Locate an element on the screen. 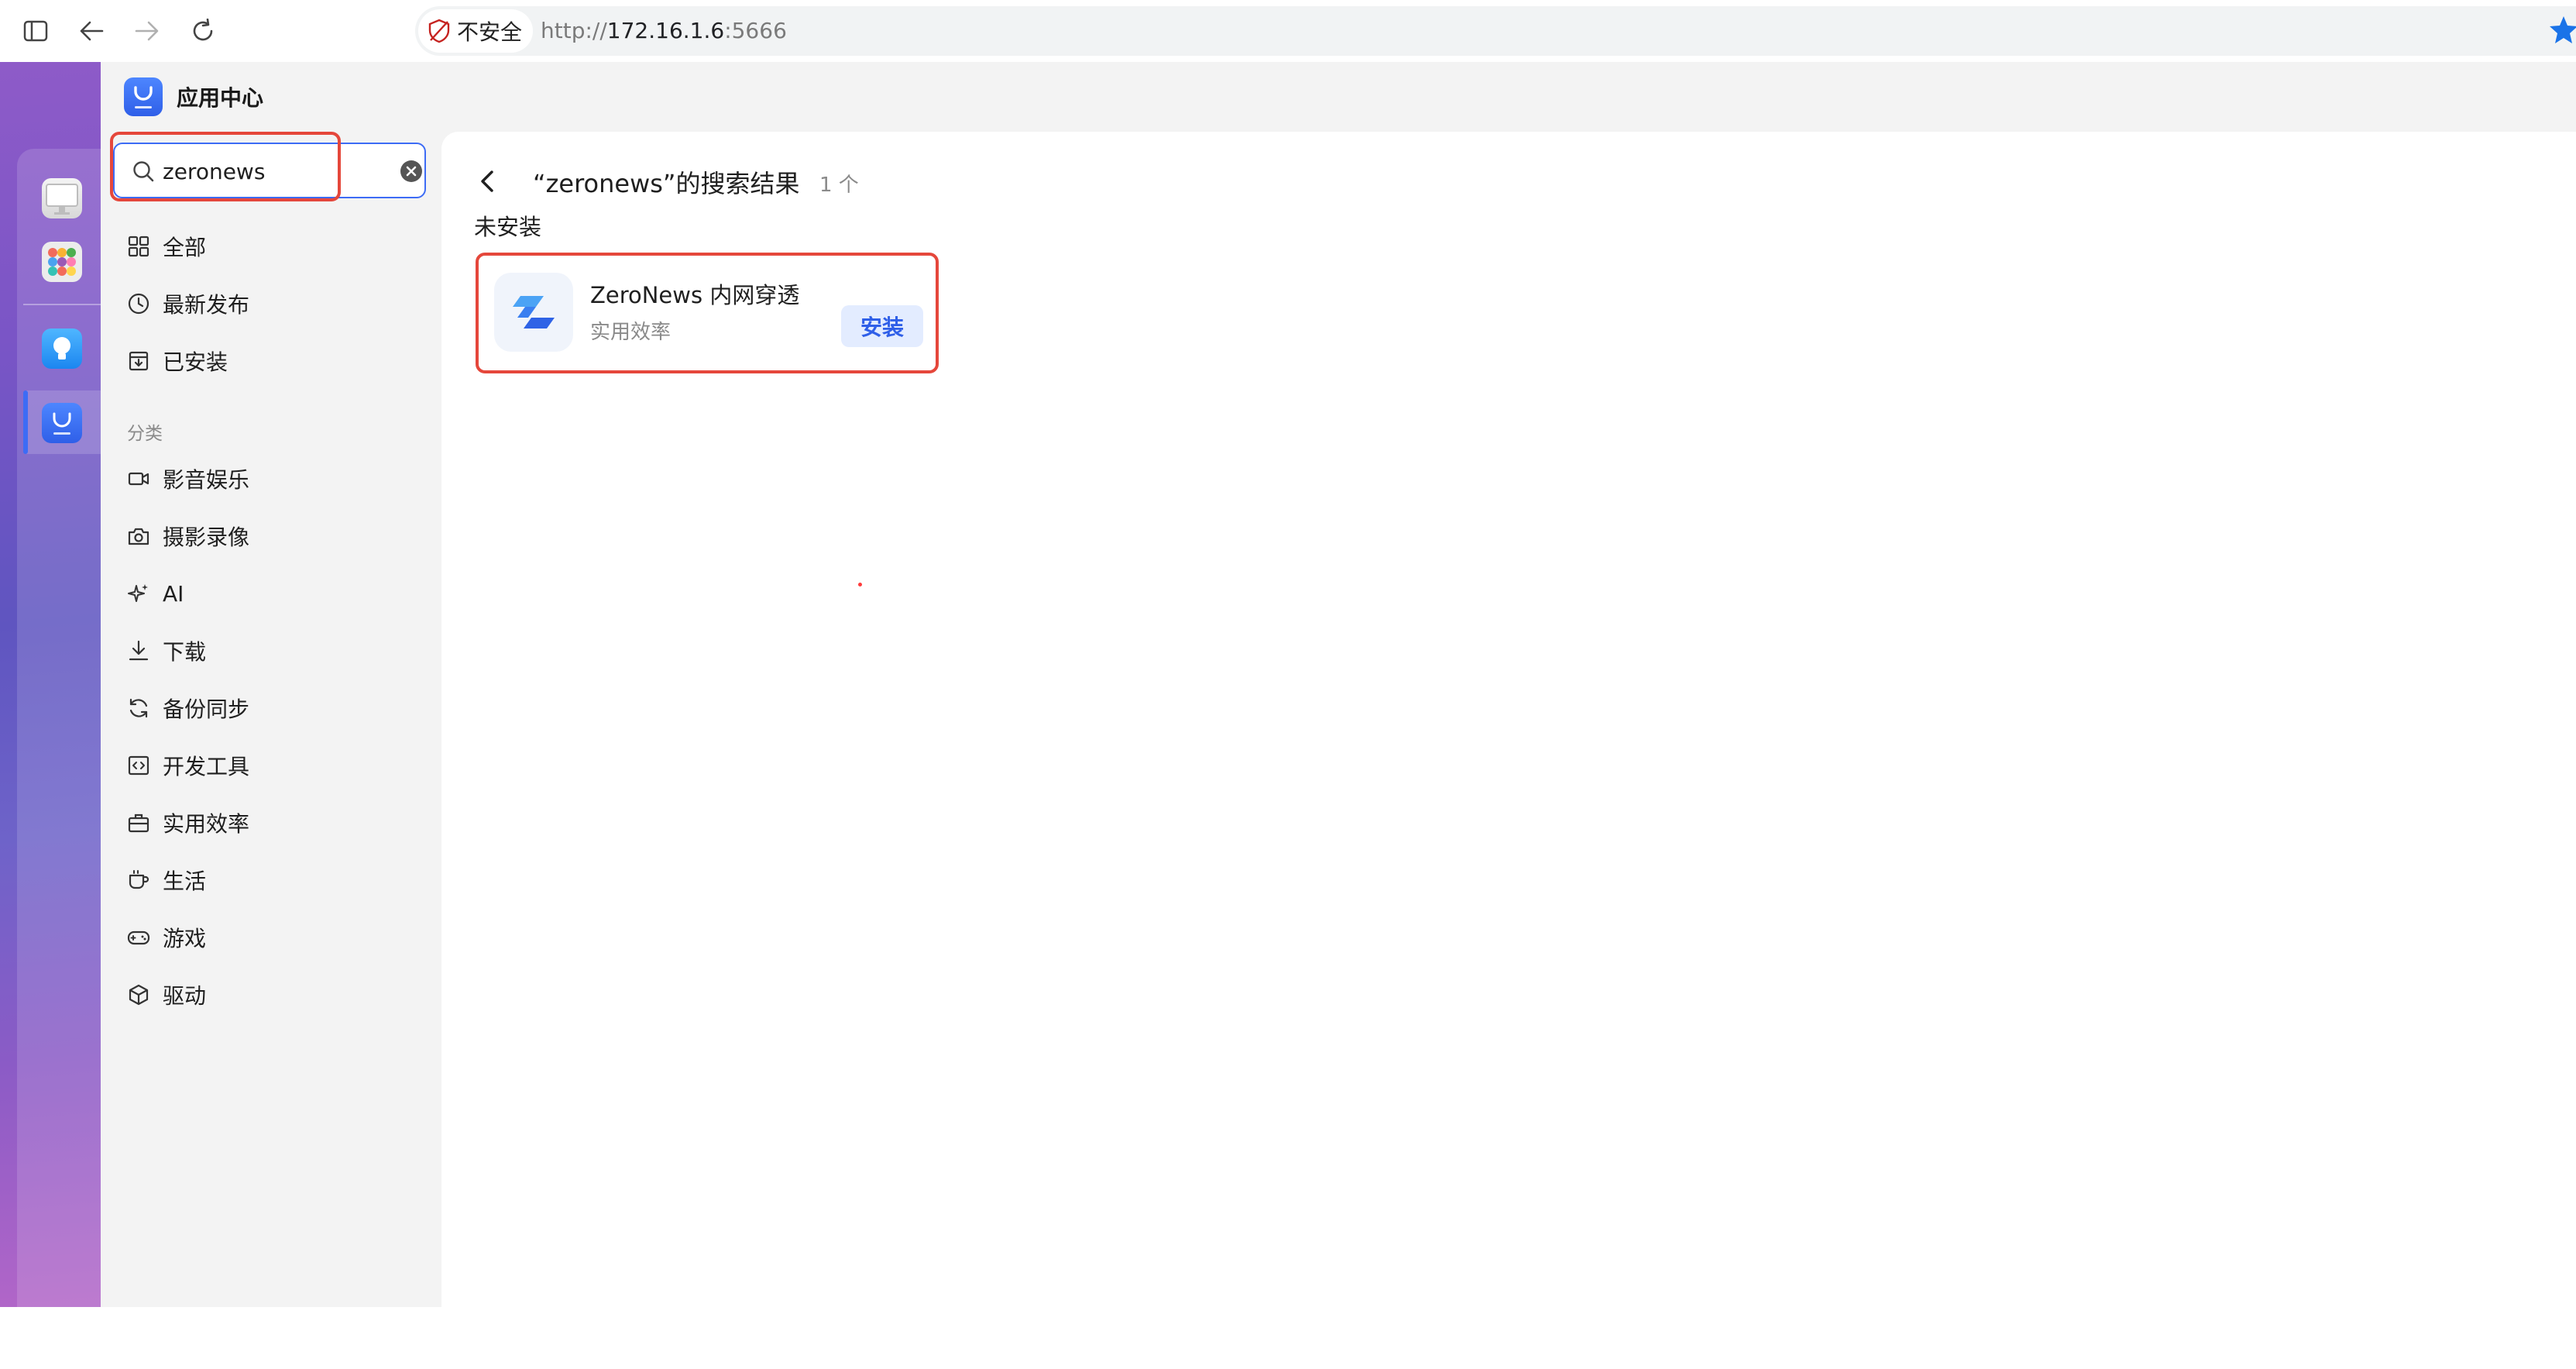 The width and height of the screenshot is (2576, 1369). sidebar-item-label: 开发工具 is located at coordinates (206, 766).